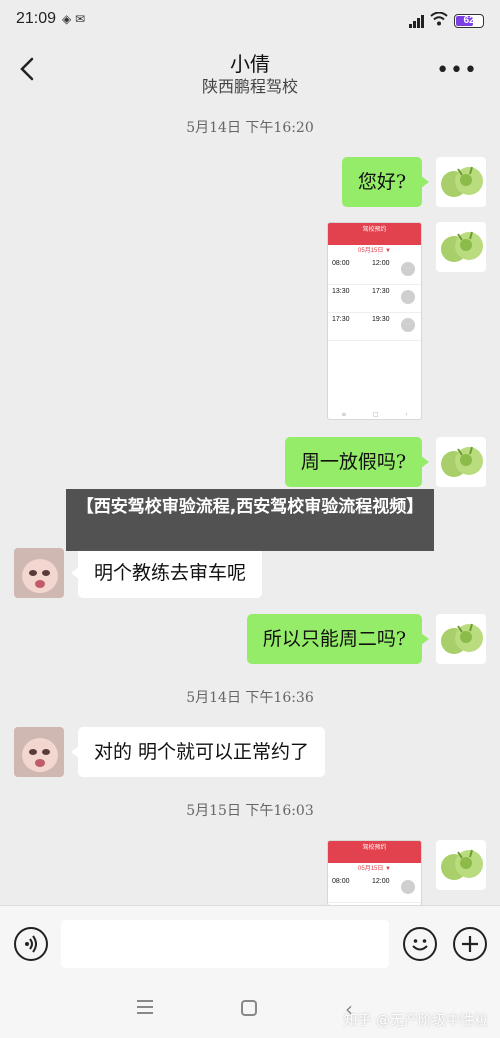 Image resolution: width=500 pixels, height=1038 pixels. Describe the element at coordinates (374, 414) in the screenshot. I see `screenshot-nav: ≡ □ ‹` at that location.